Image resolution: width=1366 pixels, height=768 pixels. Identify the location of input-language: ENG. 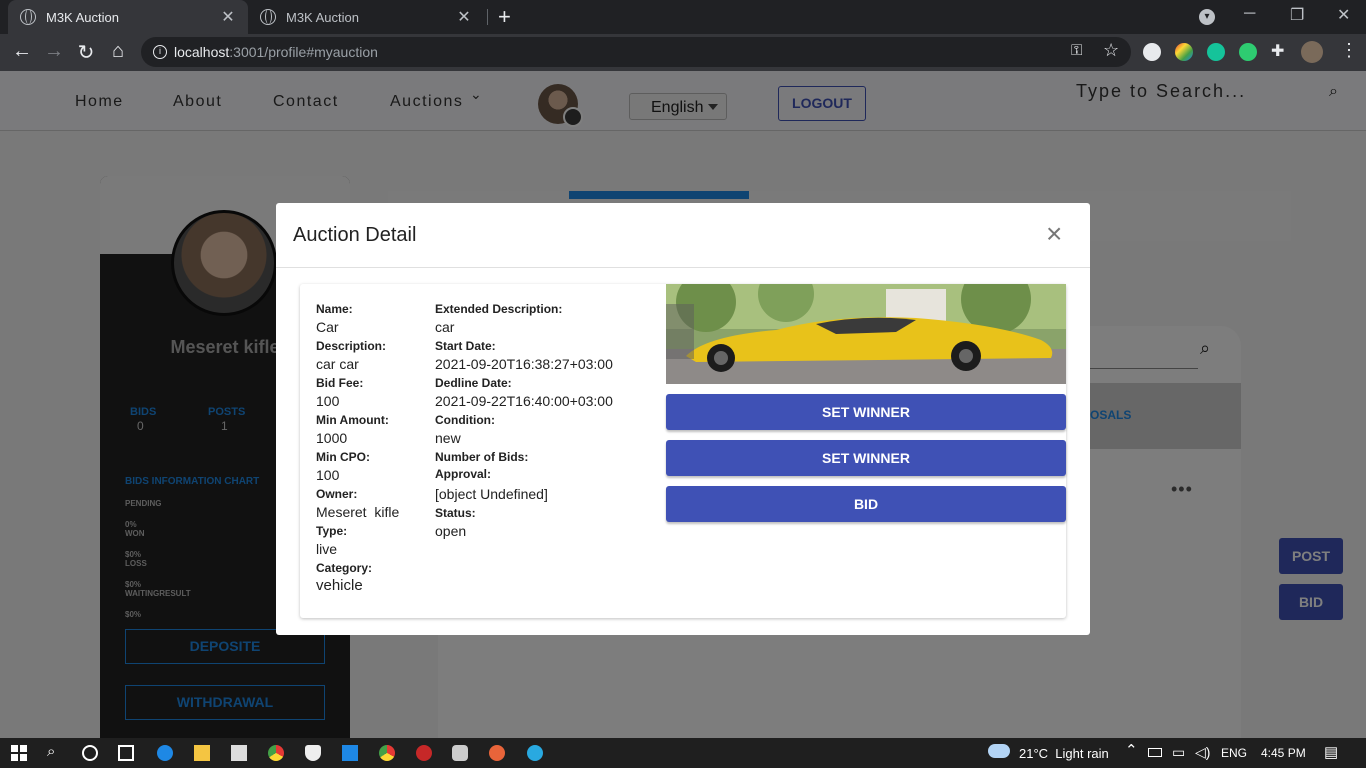
(1234, 753).